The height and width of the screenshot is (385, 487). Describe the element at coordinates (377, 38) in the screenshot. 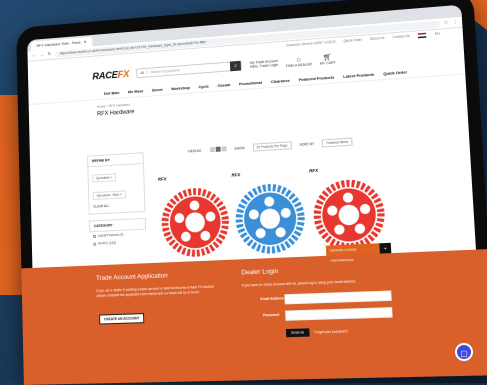

I see `utility-about: About Us` at that location.